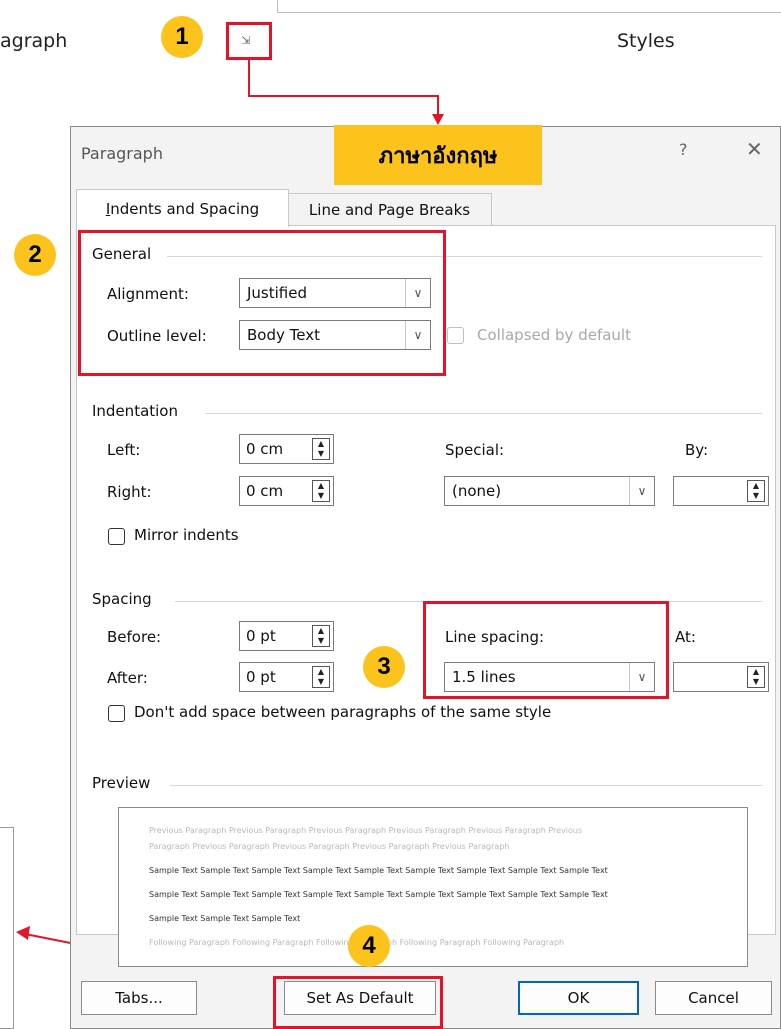 The image size is (781, 1029). What do you see at coordinates (124, 450) in the screenshot?
I see `indent-left-label: Left:` at bounding box center [124, 450].